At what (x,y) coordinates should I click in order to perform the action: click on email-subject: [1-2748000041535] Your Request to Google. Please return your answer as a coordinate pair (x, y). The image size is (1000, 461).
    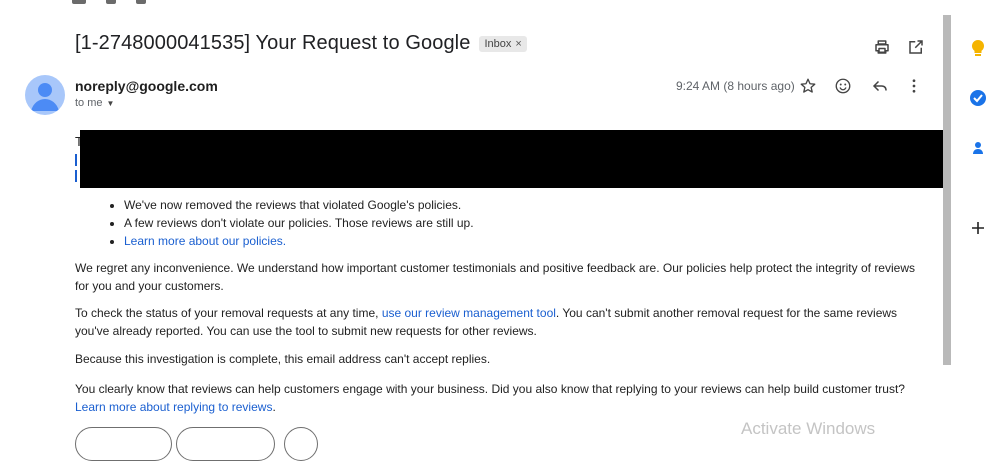
    Looking at the image, I should click on (273, 43).